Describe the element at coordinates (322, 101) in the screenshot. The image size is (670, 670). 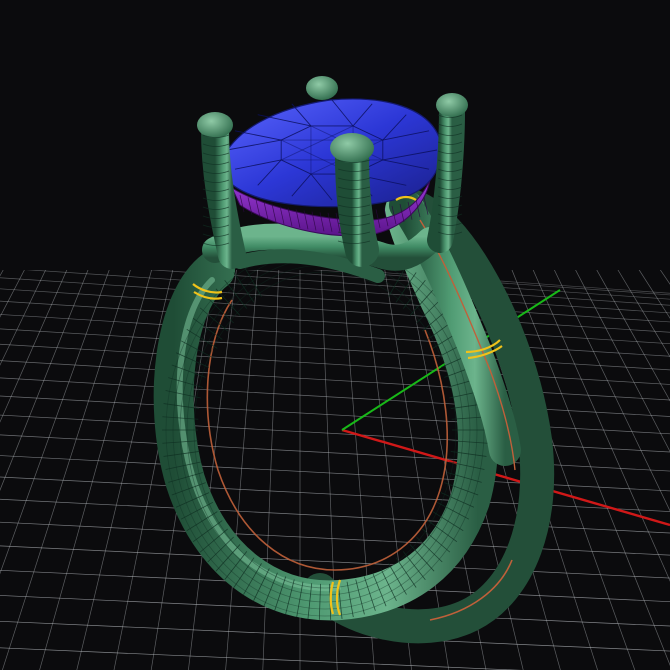
I see `prong-back-center` at that location.